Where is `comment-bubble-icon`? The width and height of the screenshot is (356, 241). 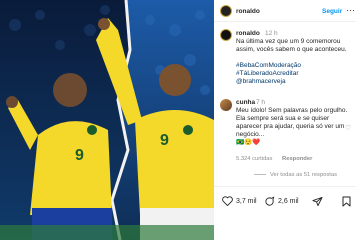
comment-bubble-icon is located at coordinates (269, 201).